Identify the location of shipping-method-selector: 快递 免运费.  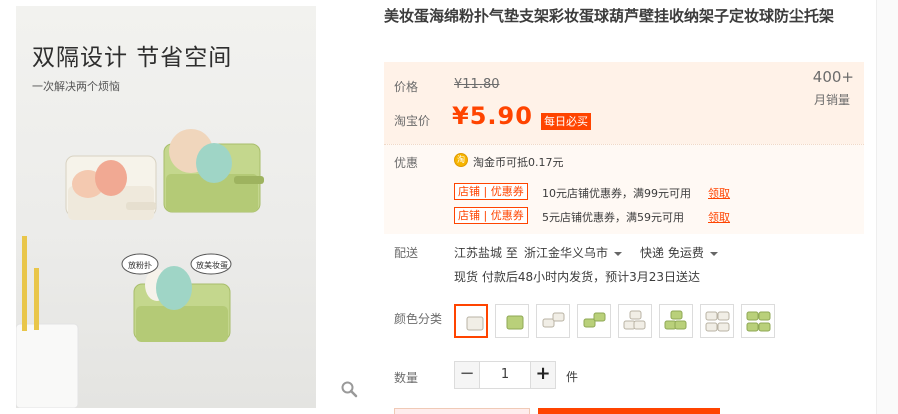
(679, 252).